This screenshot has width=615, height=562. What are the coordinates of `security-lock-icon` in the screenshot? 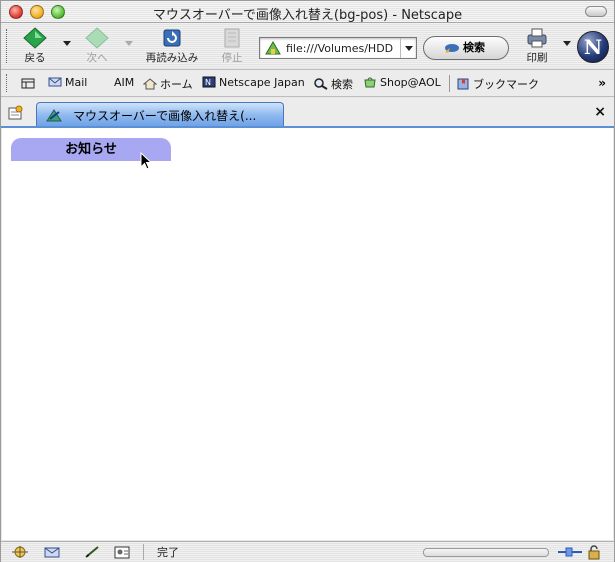 It's located at (594, 552).